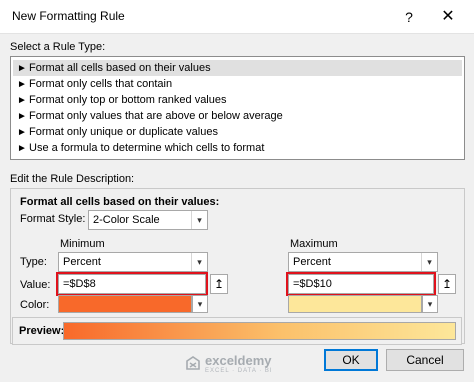 The width and height of the screenshot is (474, 382). Describe the element at coordinates (42, 331) in the screenshot. I see `preview-label: Preview:` at that location.